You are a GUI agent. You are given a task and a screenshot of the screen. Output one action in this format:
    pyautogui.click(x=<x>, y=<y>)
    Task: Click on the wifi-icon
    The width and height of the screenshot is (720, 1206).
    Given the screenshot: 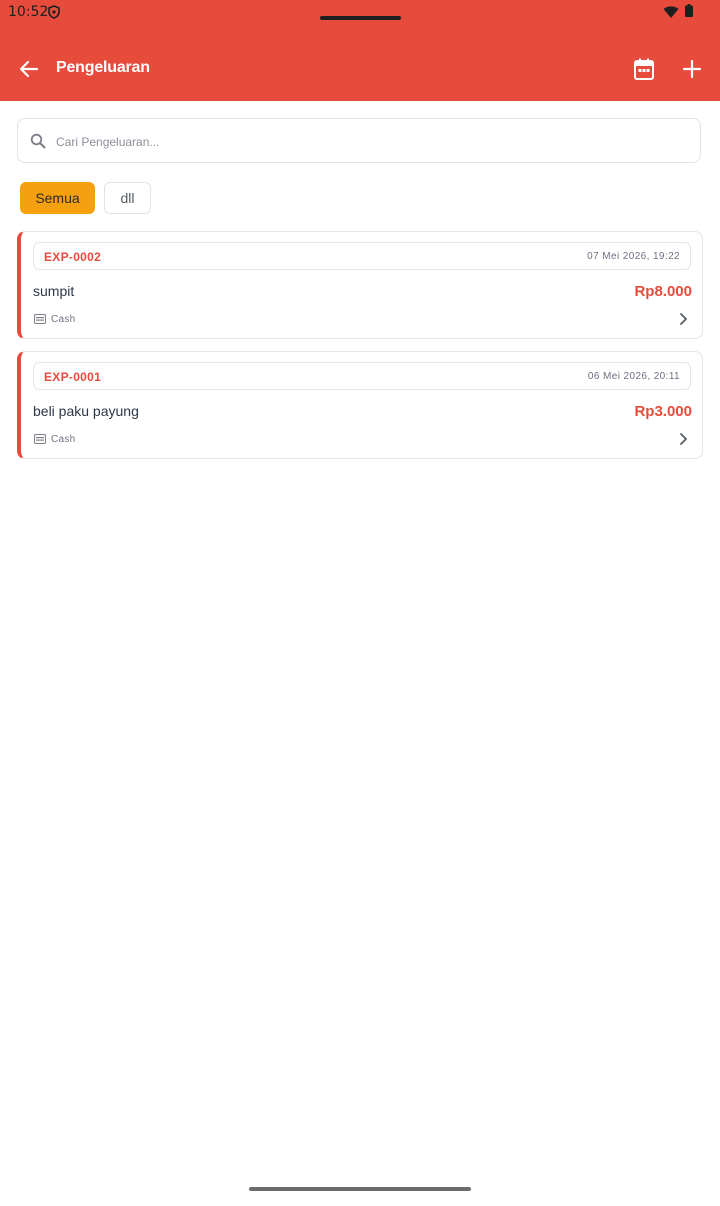 What is the action you would take?
    pyautogui.click(x=671, y=12)
    